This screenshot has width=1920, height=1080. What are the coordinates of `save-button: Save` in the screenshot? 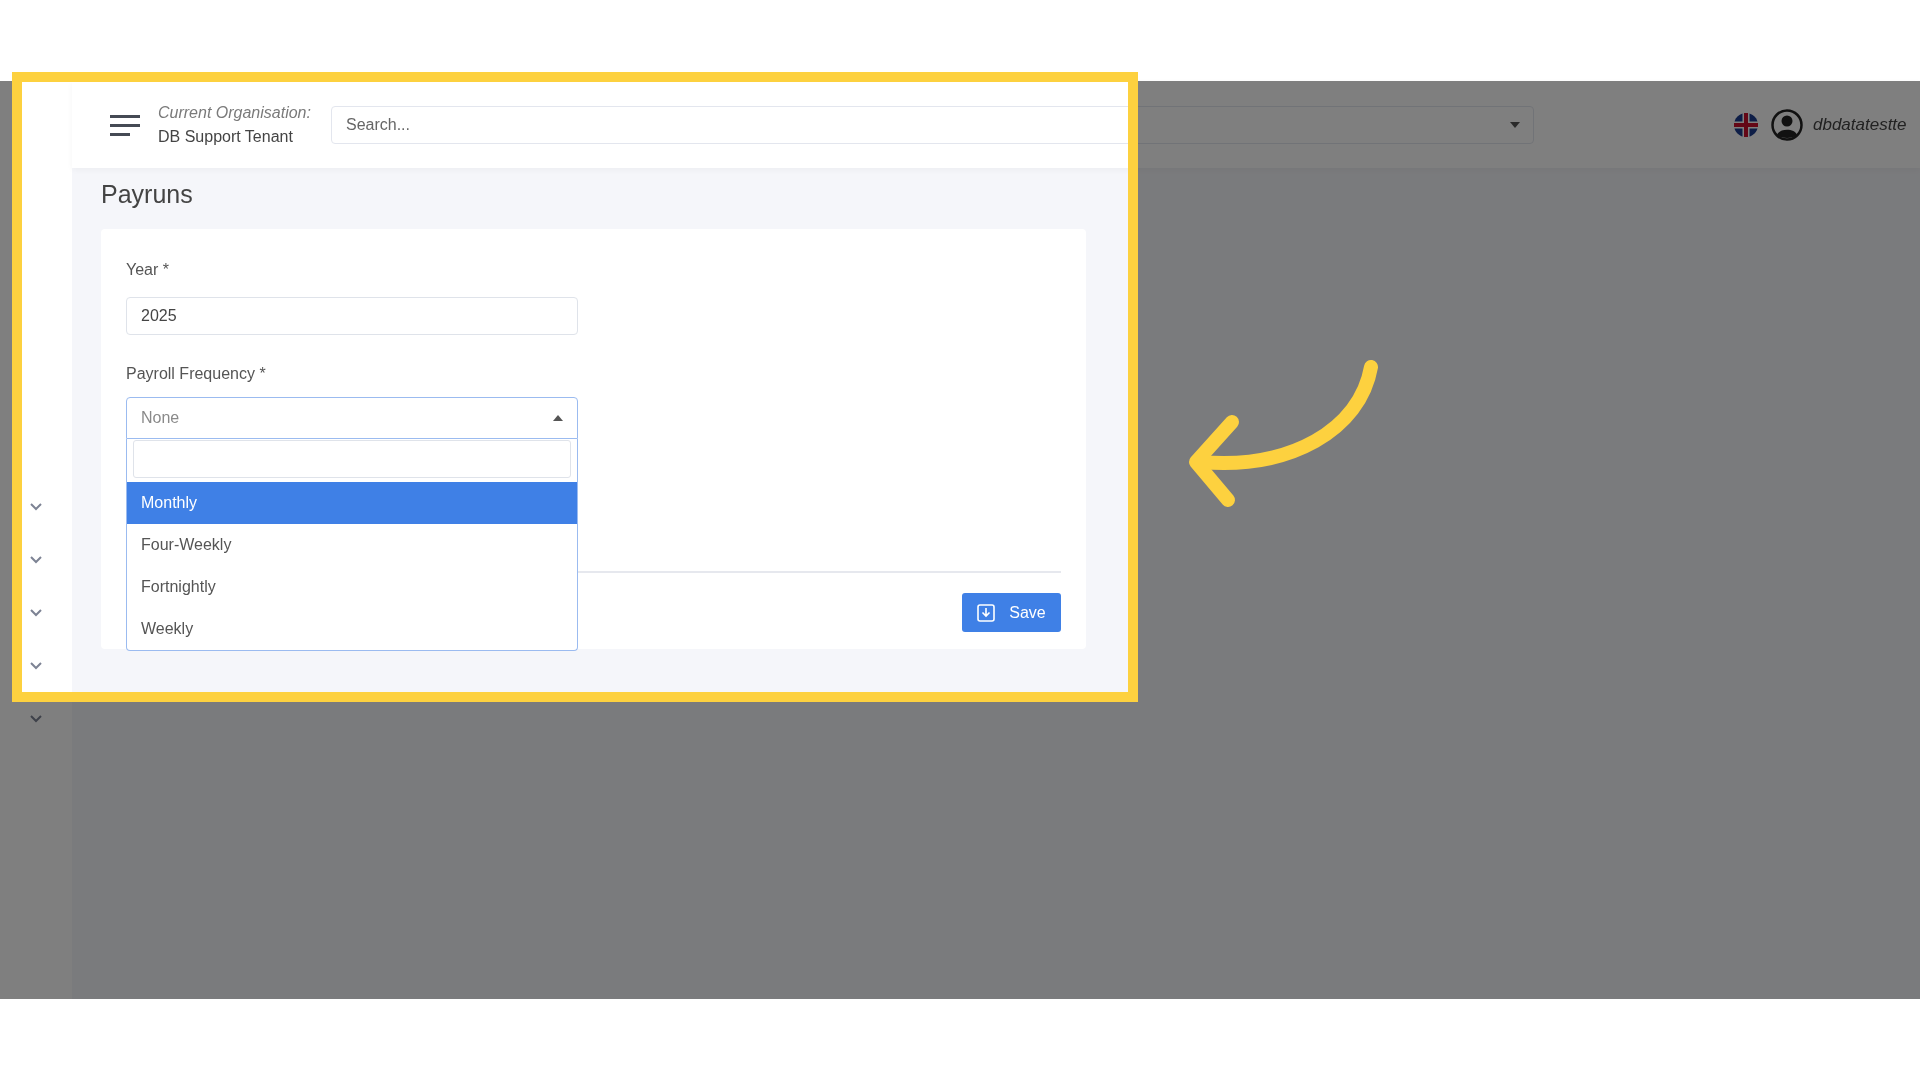 It's located at (1011, 612).